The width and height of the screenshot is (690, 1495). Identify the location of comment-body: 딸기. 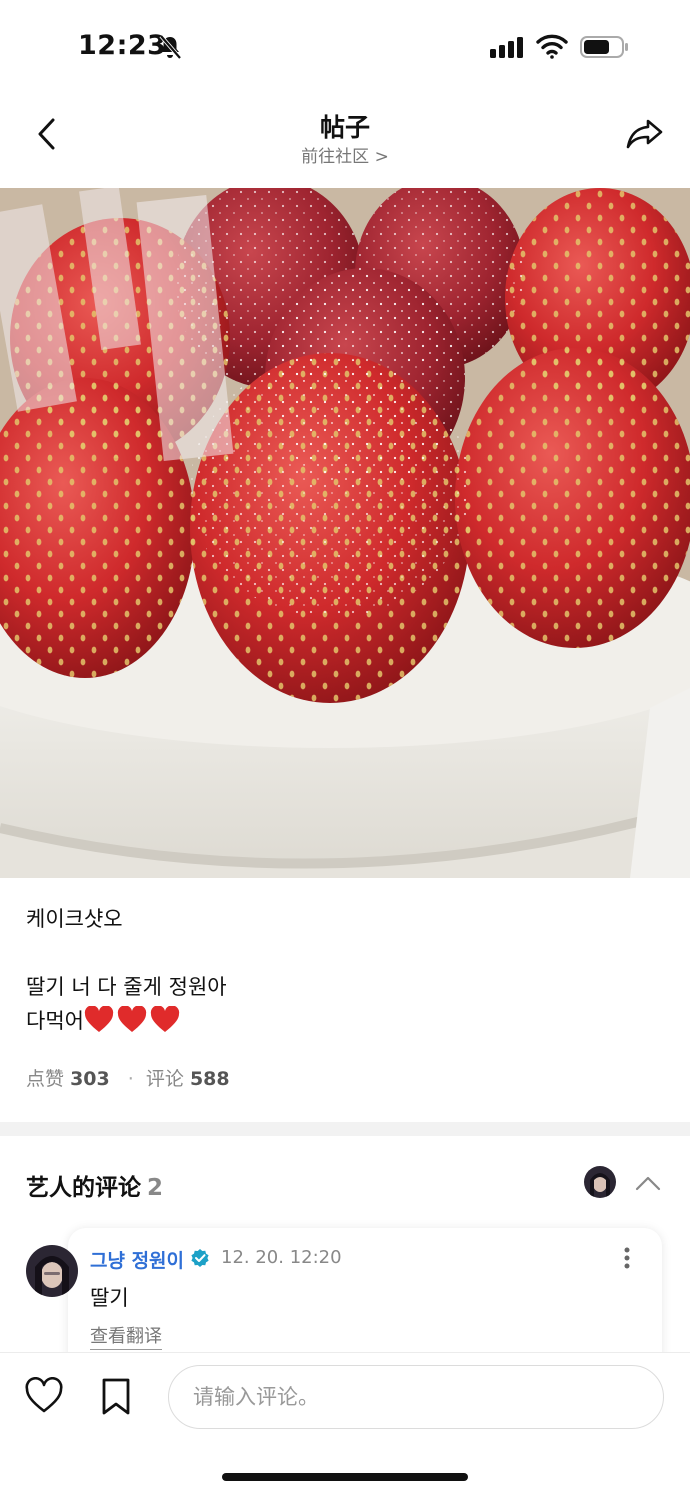
(109, 1298).